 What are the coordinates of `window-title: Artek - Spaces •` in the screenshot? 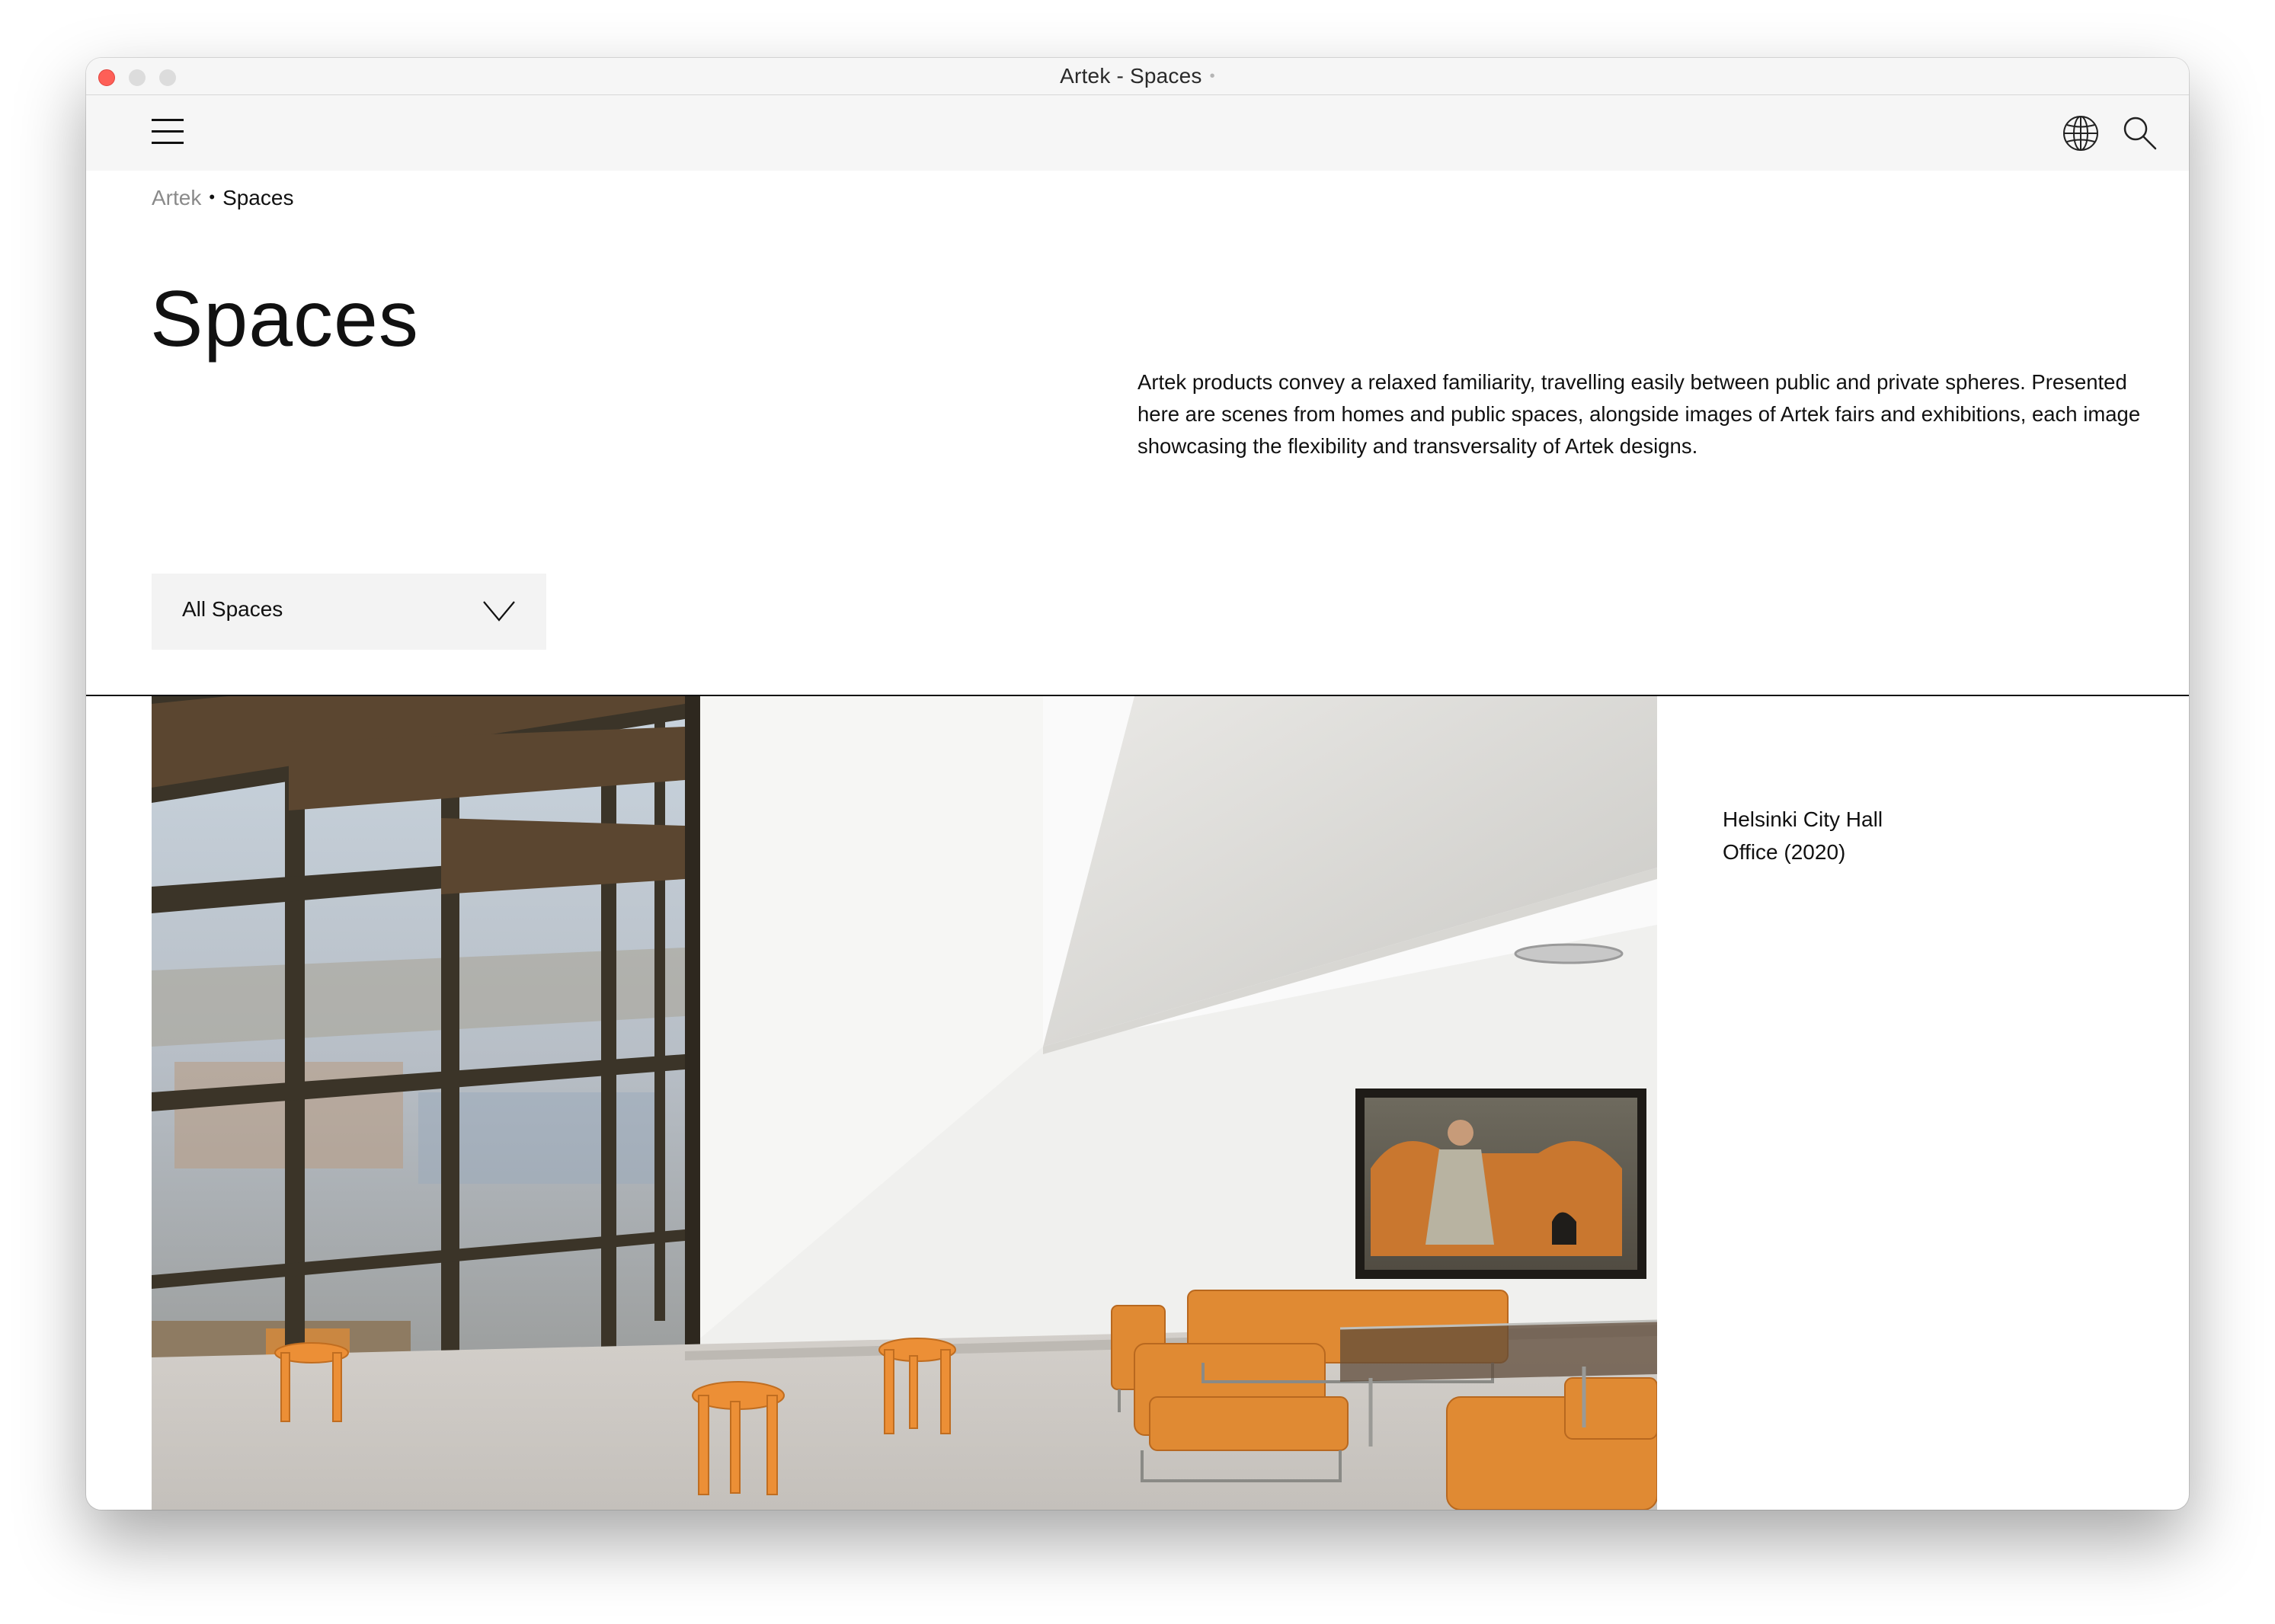 It's located at (1137, 76).